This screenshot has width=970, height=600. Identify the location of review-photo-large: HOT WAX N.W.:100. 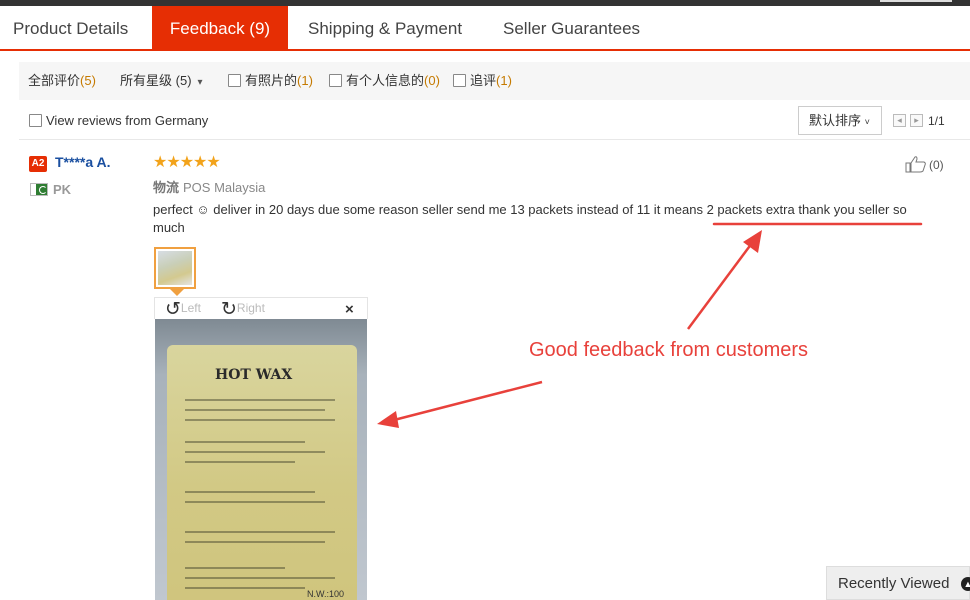
(261, 459).